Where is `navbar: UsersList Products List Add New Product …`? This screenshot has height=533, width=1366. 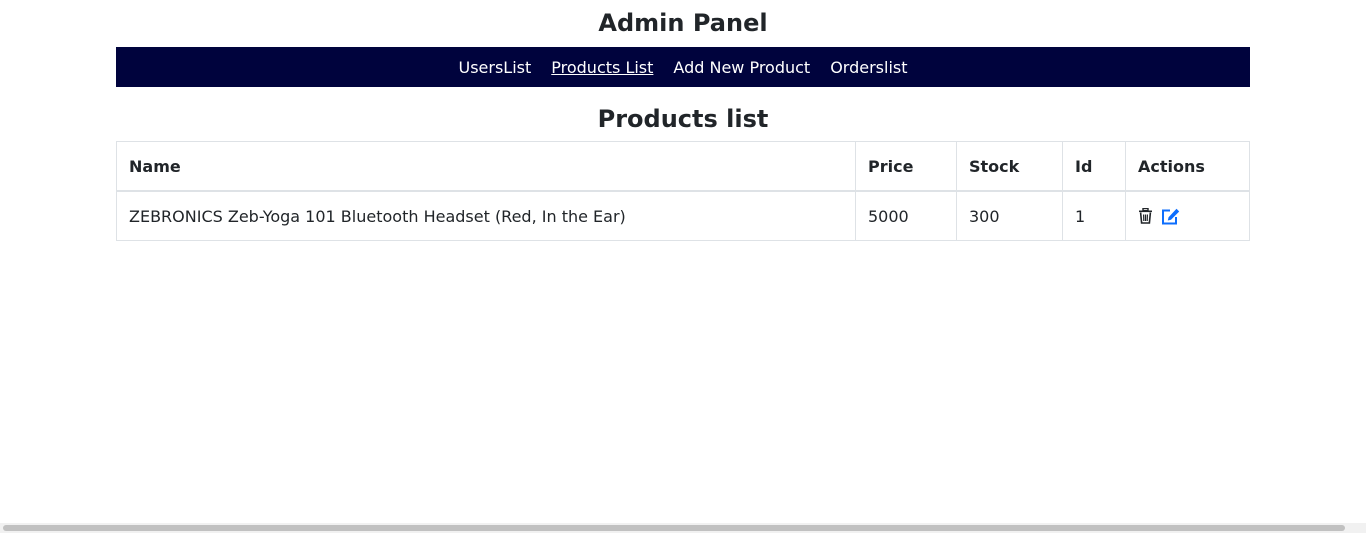 navbar: UsersList Products List Add New Product … is located at coordinates (683, 67).